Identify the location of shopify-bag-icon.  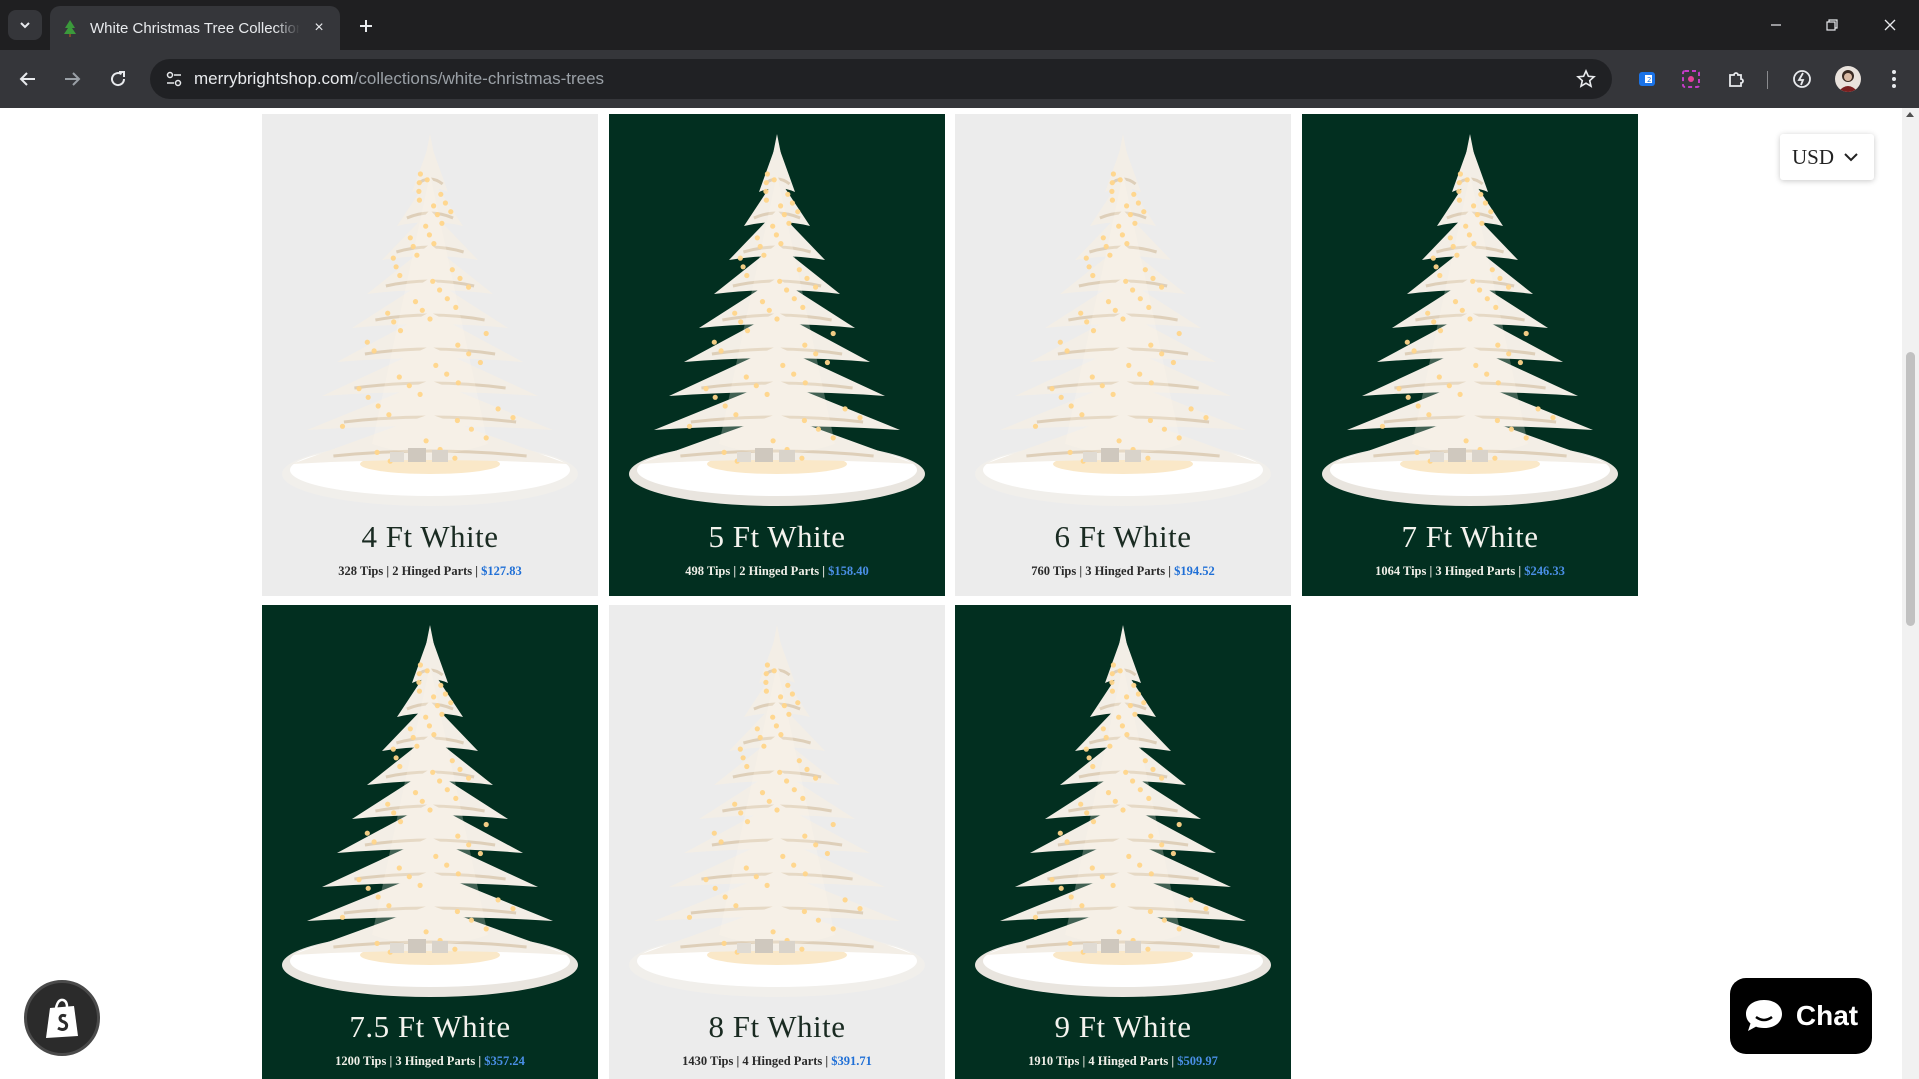
(62, 1018).